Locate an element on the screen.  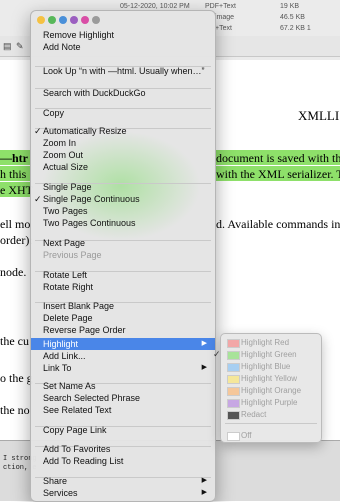
menu-item-zoom-out: Zoom Out is located at coordinates (123, 155).